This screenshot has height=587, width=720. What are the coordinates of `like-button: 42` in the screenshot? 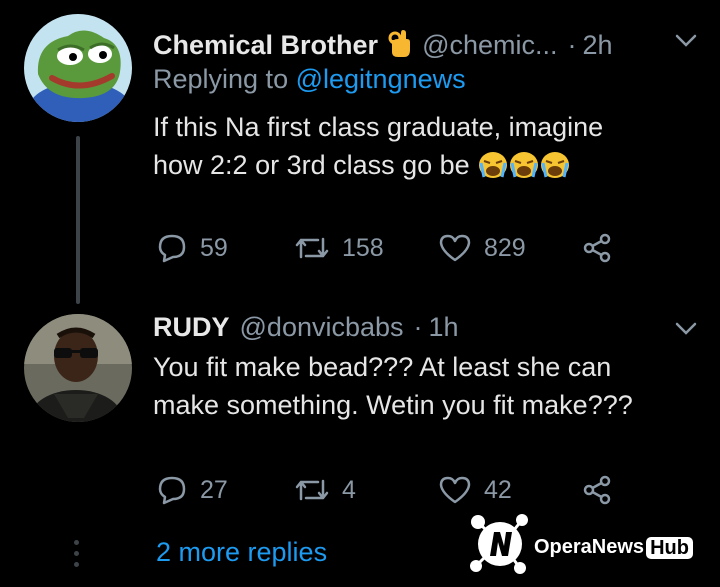 It's located at (510, 490).